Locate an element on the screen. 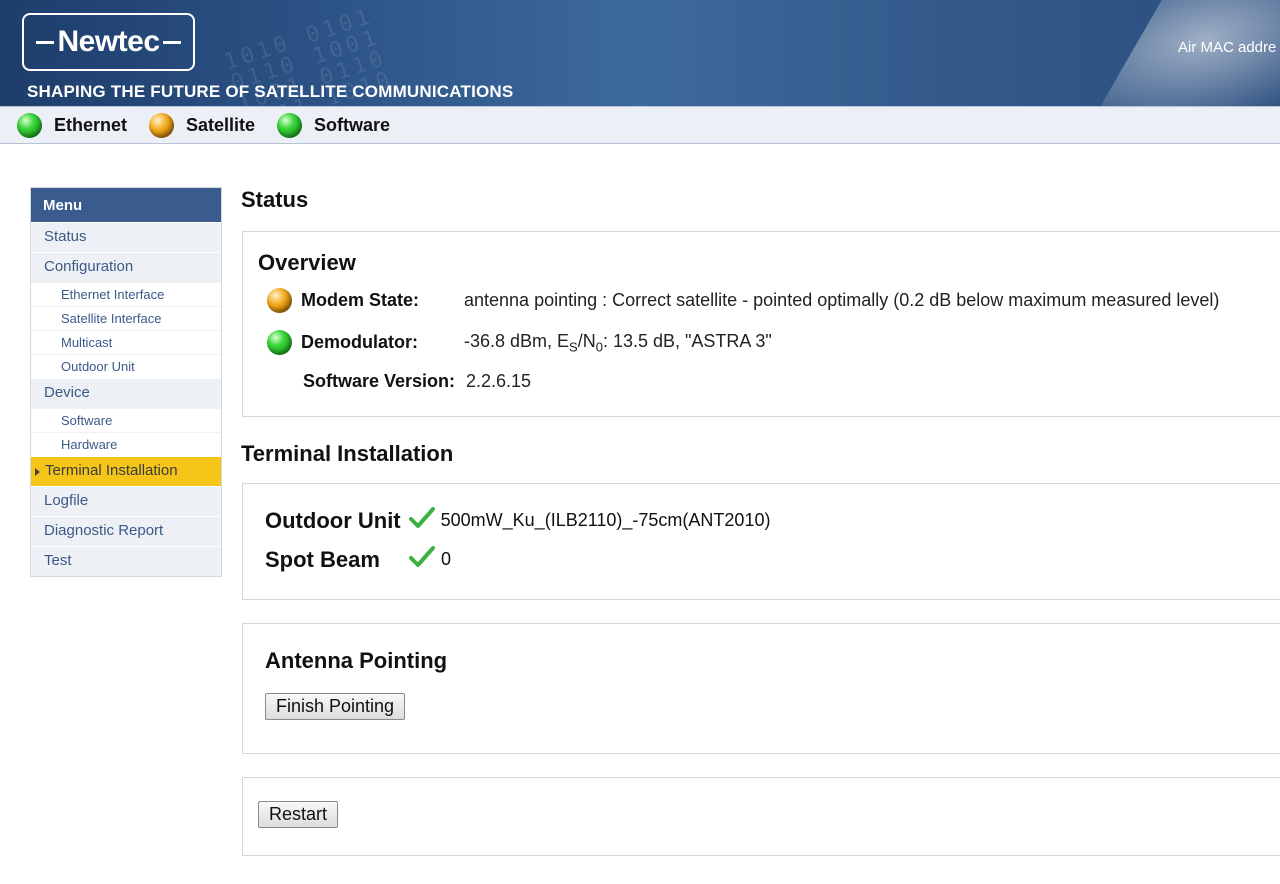 The image size is (1280, 884). menu-item-configuration: Configuration is located at coordinates (126, 267).